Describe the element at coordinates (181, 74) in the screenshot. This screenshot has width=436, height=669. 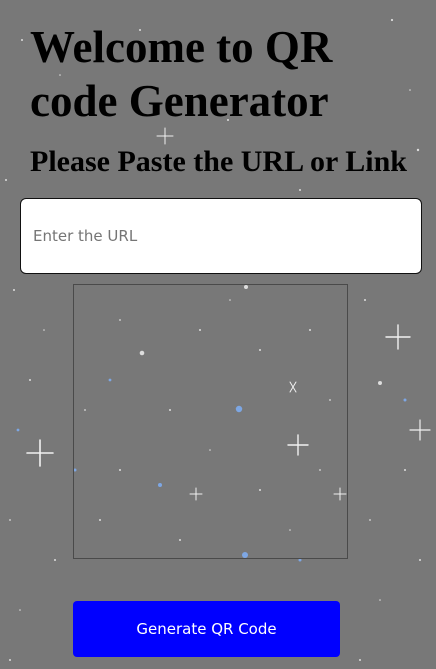
I see `page-title: Welcome to QR code Generator` at that location.